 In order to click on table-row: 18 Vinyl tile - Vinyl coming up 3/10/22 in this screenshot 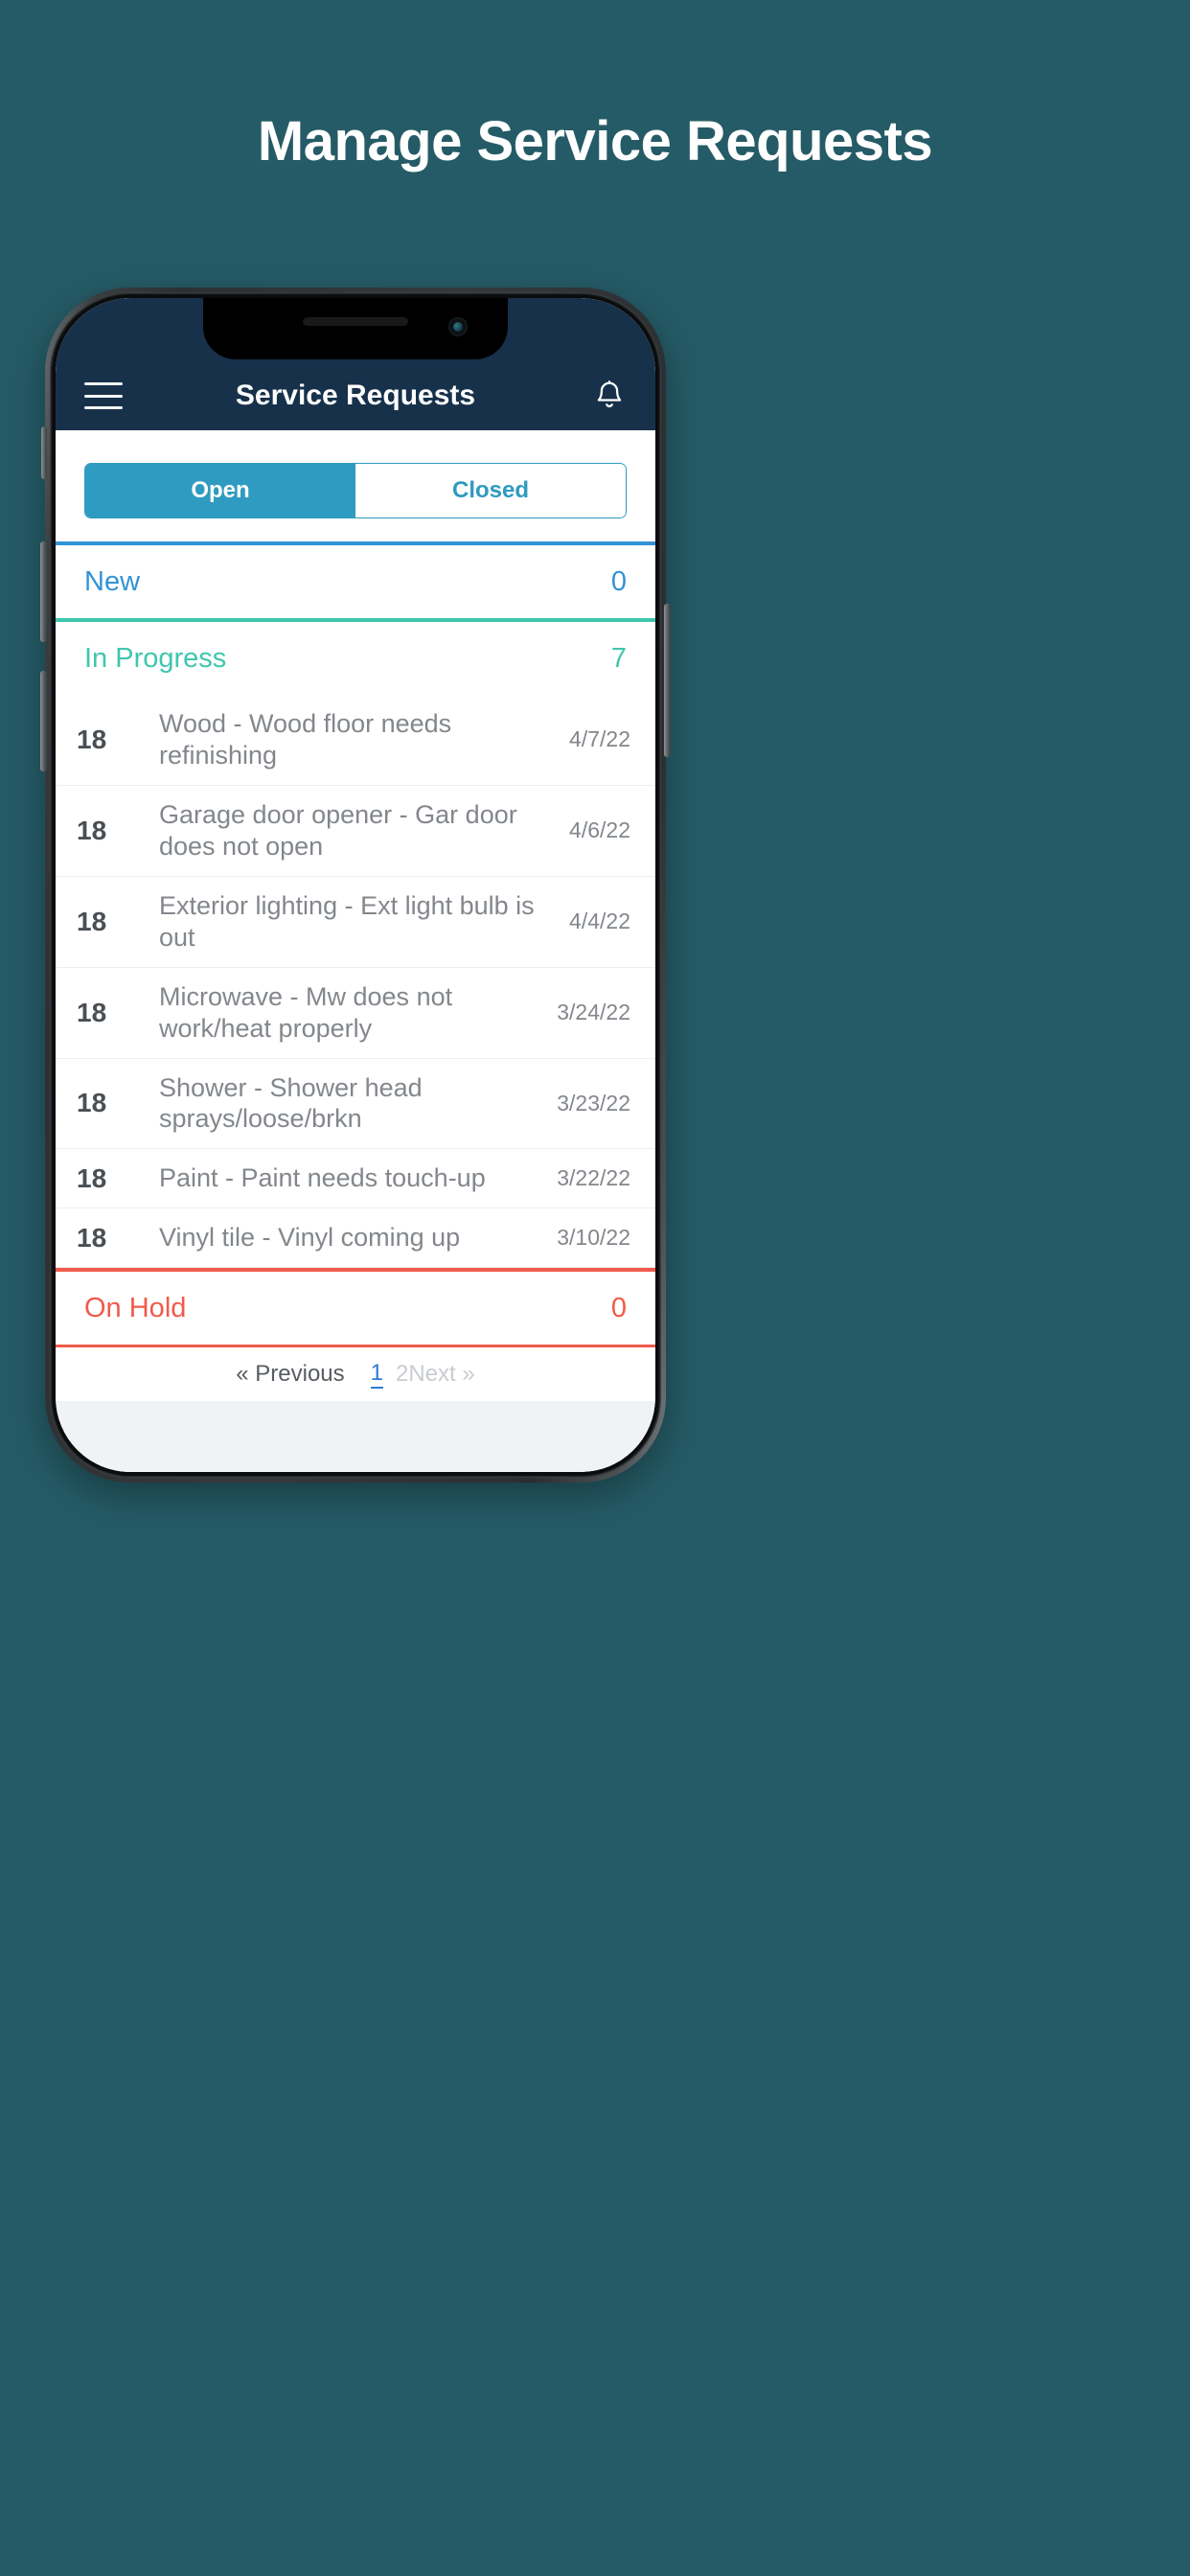, I will do `click(356, 1238)`.